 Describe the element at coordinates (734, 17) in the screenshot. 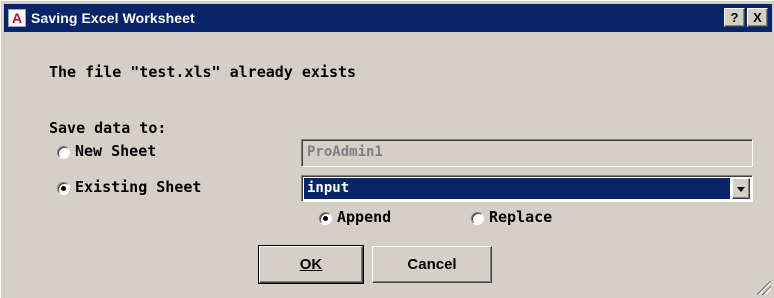

I see `help-button: ?` at that location.